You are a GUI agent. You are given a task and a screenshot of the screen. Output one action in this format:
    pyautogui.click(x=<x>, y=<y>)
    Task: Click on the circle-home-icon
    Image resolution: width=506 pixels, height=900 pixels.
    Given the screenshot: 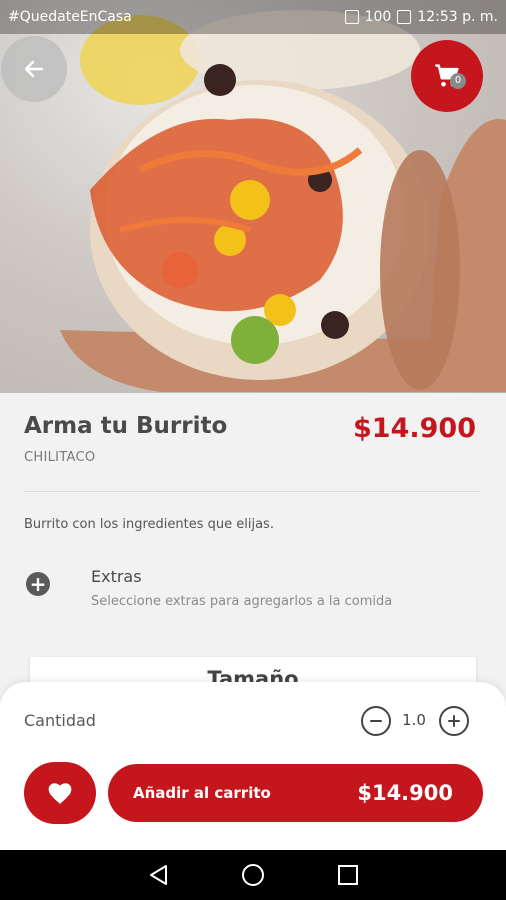 What is the action you would take?
    pyautogui.click(x=252, y=875)
    